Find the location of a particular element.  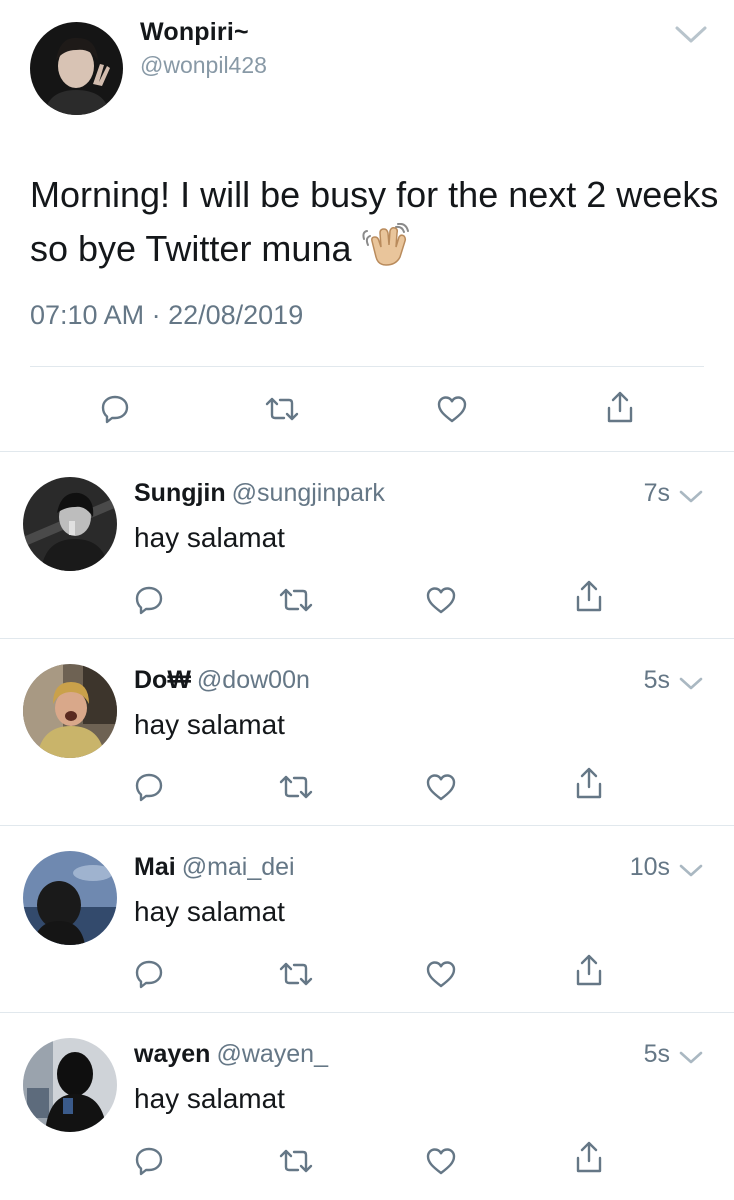

display-name: Sungjin is located at coordinates (180, 493).